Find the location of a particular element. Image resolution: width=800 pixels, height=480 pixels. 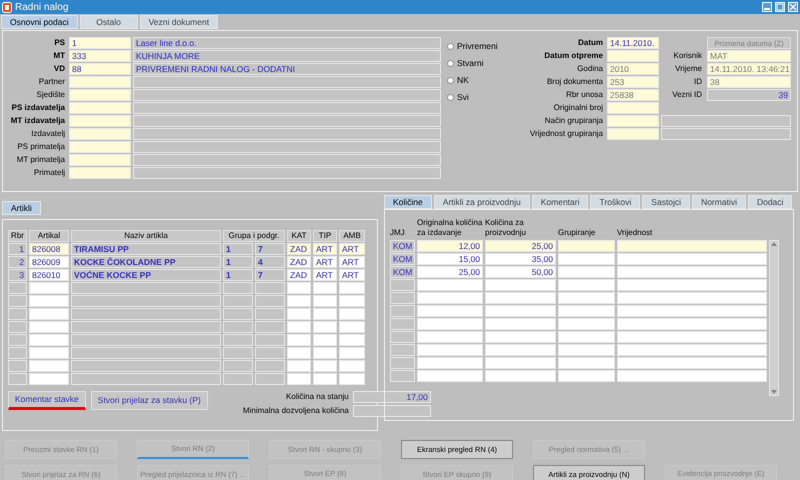

input-field: 14.11.2010. 13:46:21 is located at coordinates (749, 69).